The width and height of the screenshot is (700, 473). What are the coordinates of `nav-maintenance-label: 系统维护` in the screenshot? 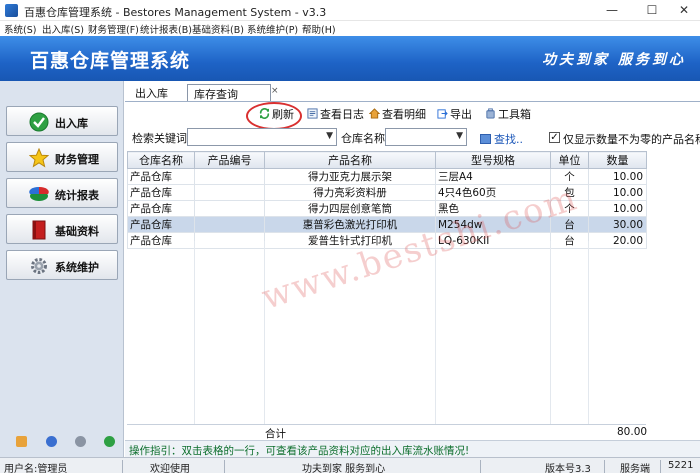 It's located at (77, 267).